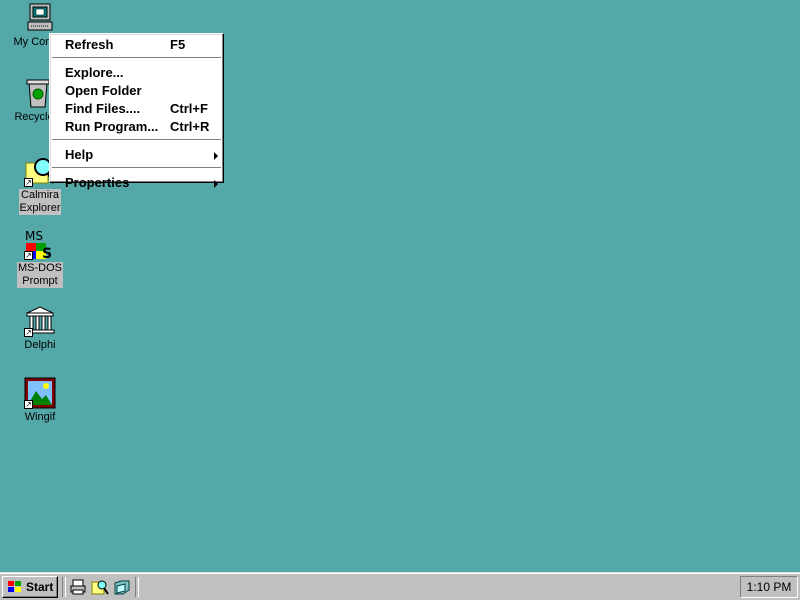  What do you see at coordinates (15, 587) in the screenshot?
I see `windows-logo-icon` at bounding box center [15, 587].